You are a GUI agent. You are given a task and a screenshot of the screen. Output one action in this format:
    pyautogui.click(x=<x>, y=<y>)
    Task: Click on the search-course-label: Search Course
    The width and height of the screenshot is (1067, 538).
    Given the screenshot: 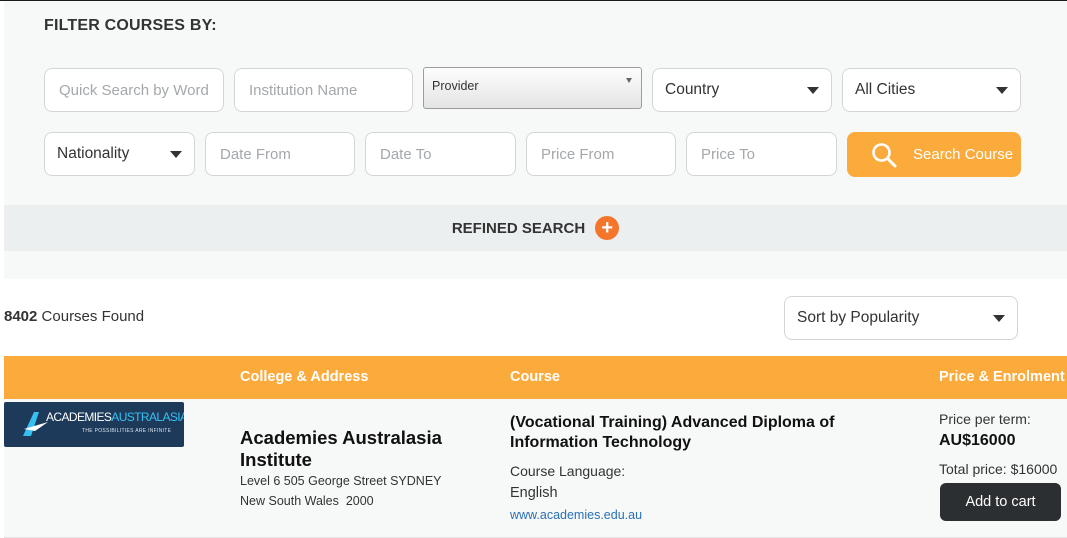 What is the action you would take?
    pyautogui.click(x=963, y=154)
    